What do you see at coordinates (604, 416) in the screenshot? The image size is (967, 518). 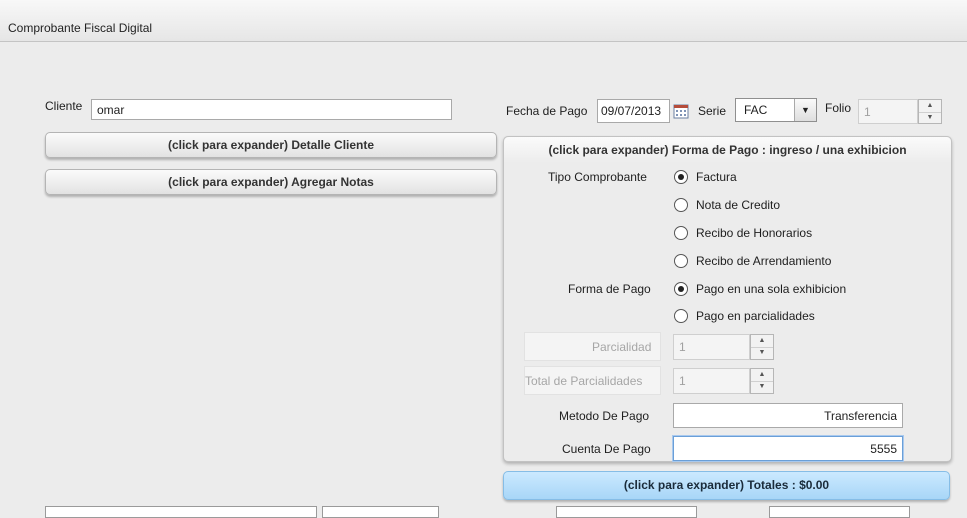 I see `metodo-pago-label: Metodo De Pago` at bounding box center [604, 416].